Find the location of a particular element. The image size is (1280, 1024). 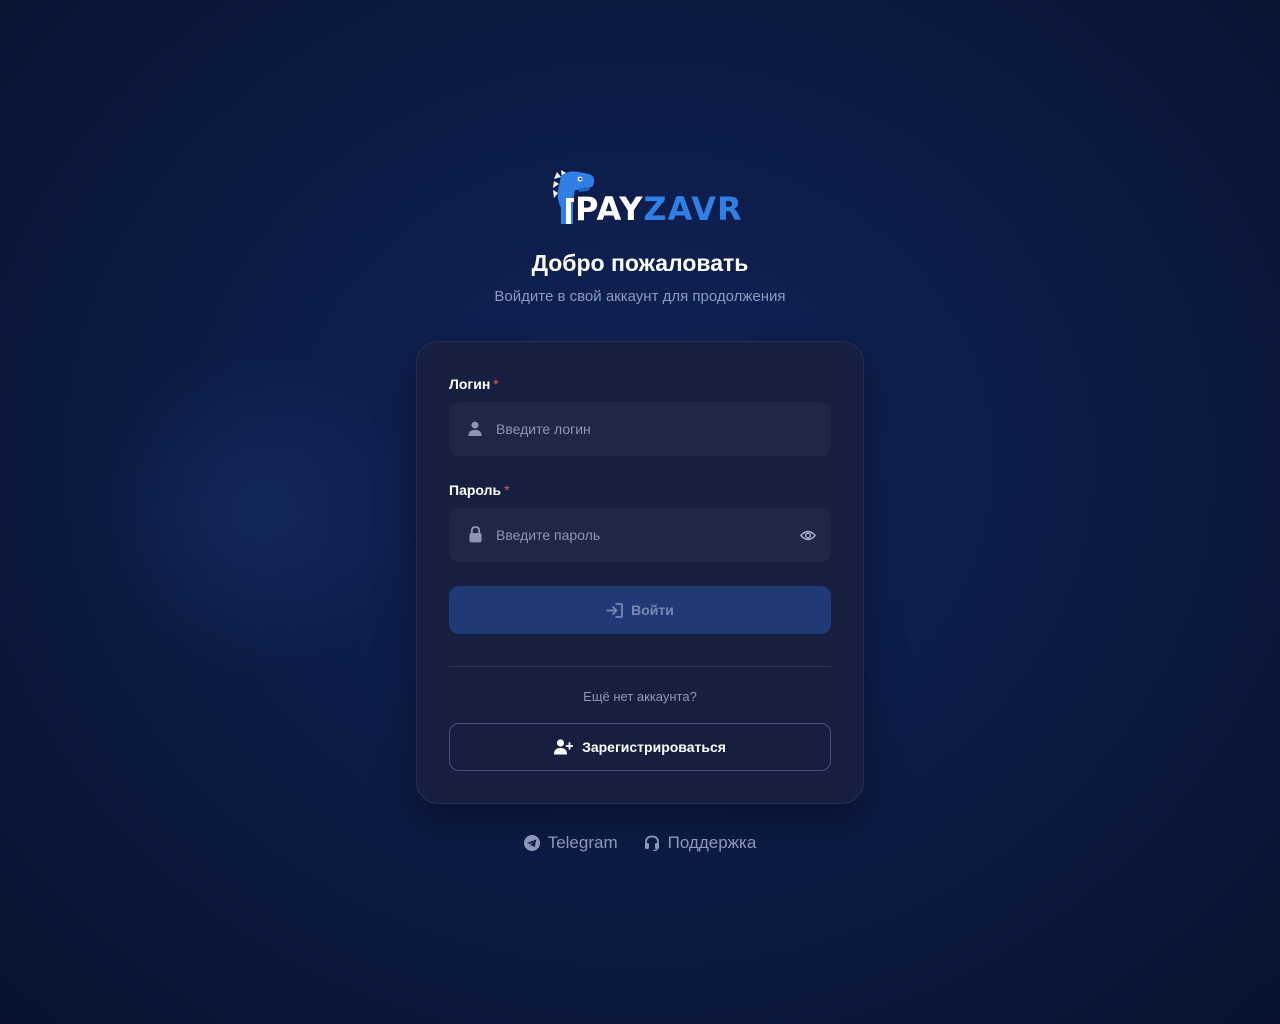

eye-icon is located at coordinates (808, 535).